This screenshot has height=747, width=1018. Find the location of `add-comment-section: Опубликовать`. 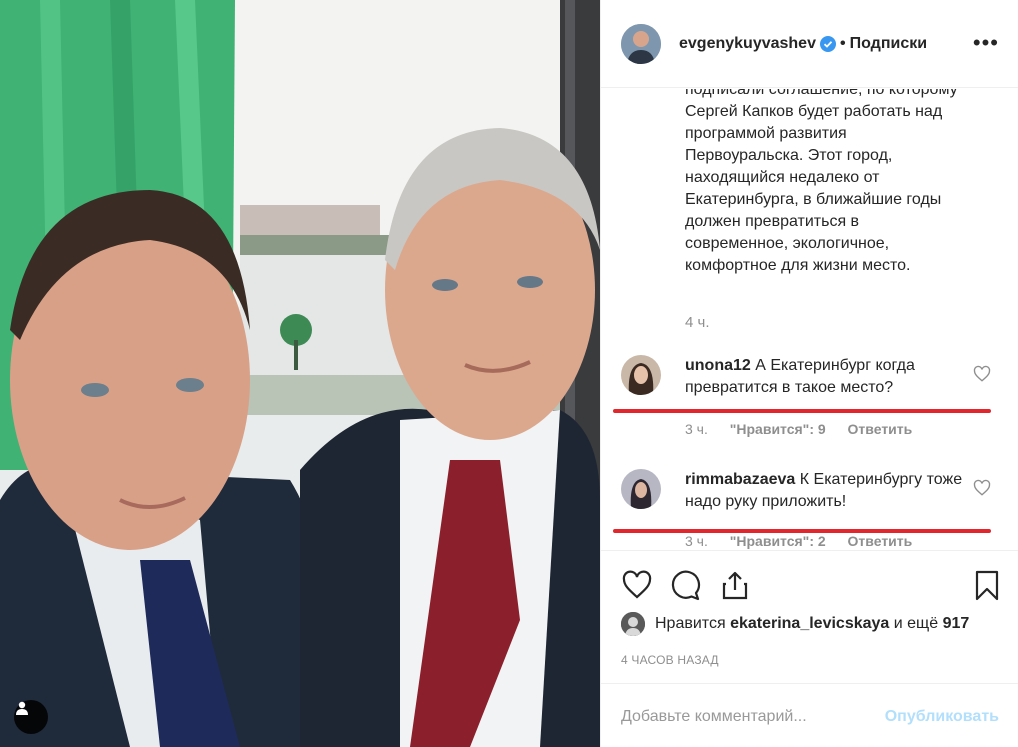

add-comment-section: Опубликовать is located at coordinates (809, 715).